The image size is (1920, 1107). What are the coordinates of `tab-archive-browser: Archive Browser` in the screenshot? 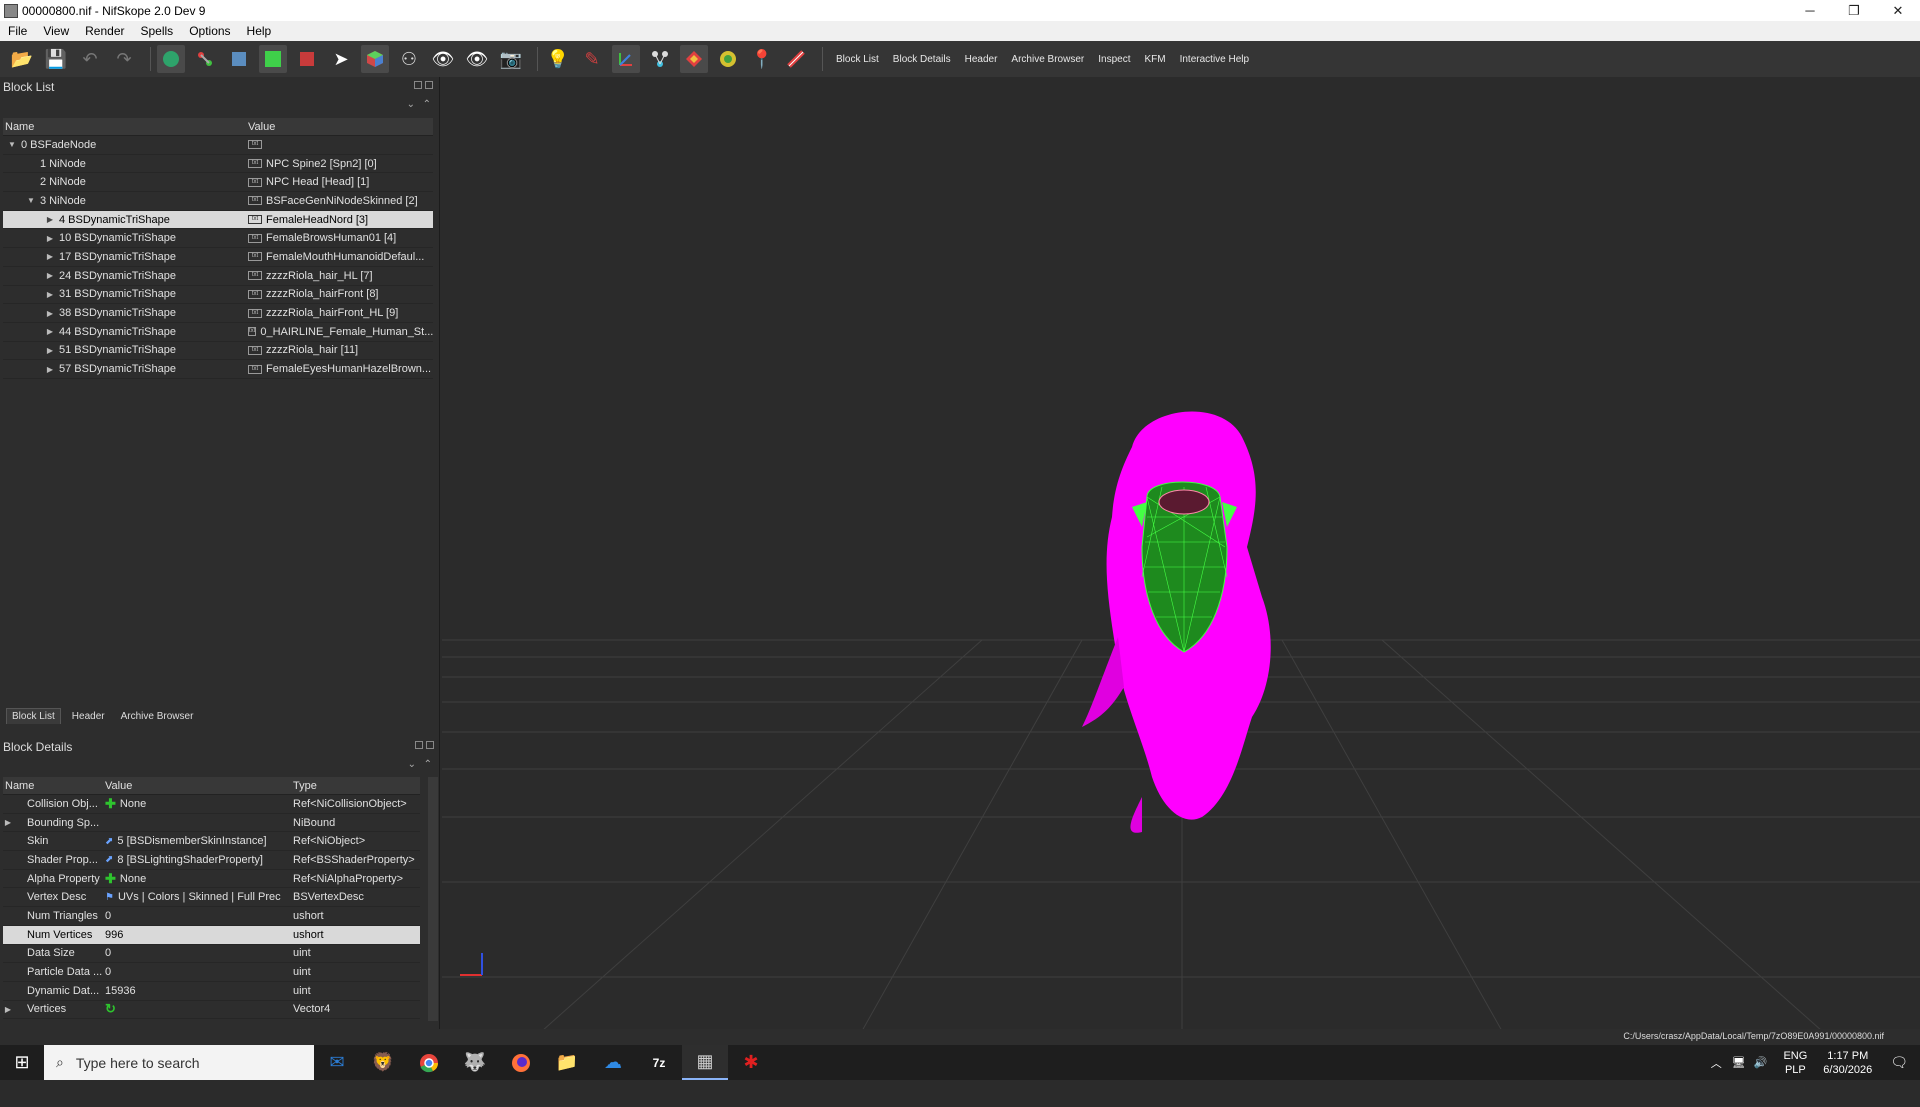 It's located at (157, 716).